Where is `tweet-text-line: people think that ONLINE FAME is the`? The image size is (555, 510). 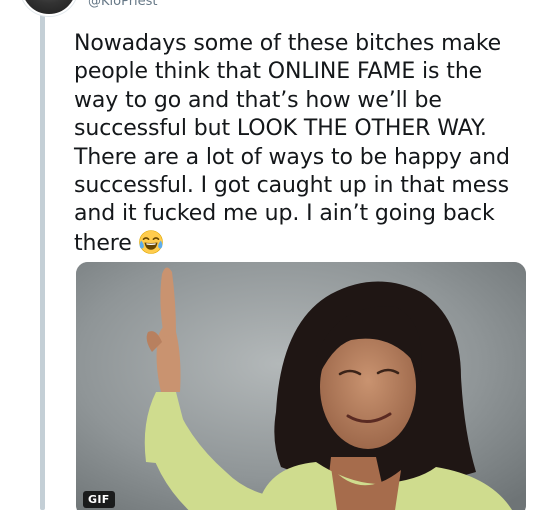 tweet-text-line: people think that ONLINE FAME is the is located at coordinates (278, 72).